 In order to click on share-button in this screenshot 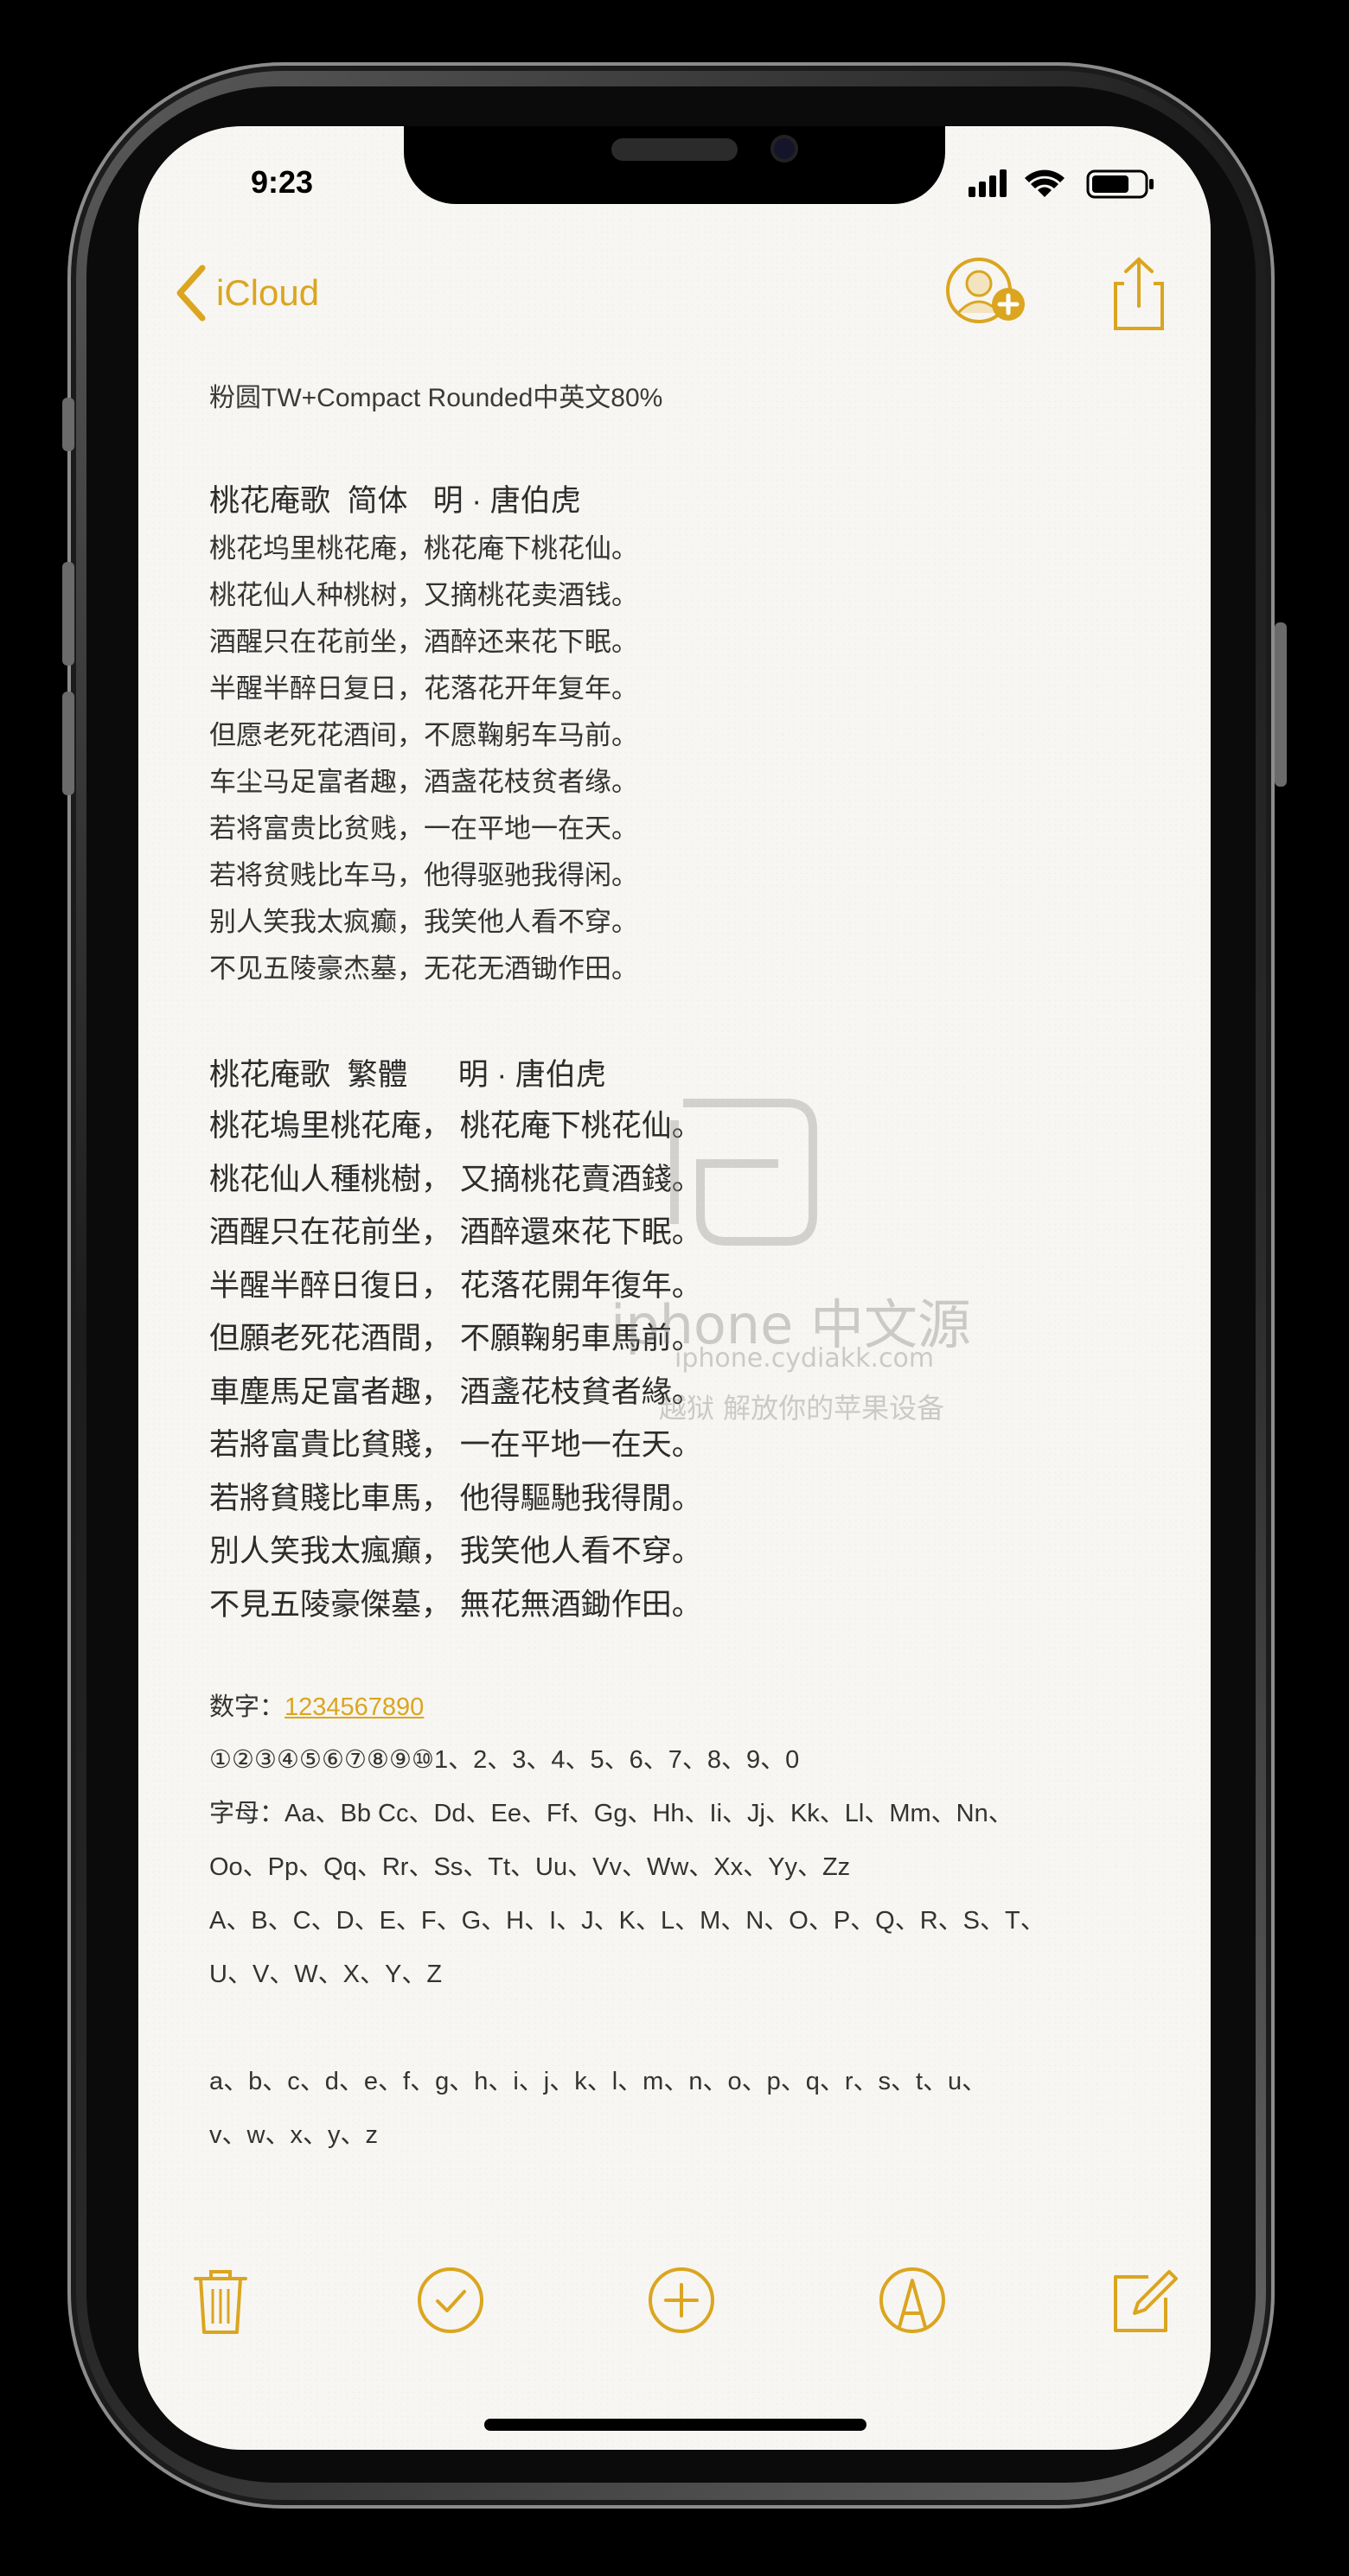, I will do `click(1137, 295)`.